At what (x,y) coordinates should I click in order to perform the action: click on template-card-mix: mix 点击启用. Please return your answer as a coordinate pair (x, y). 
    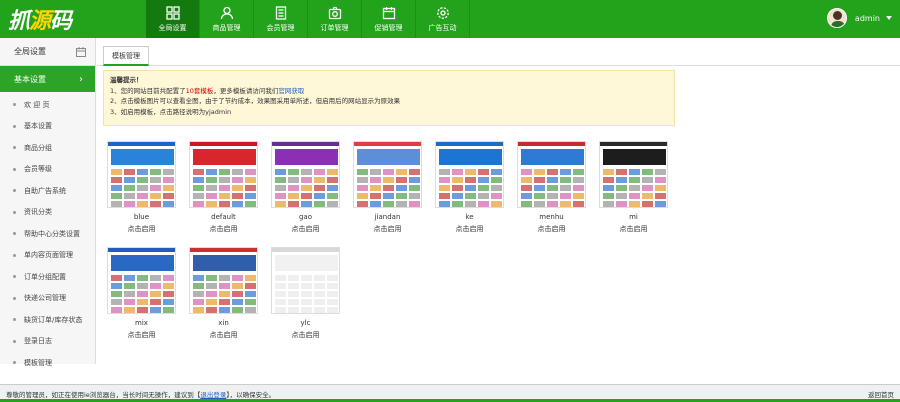
    Looking at the image, I should click on (141, 293).